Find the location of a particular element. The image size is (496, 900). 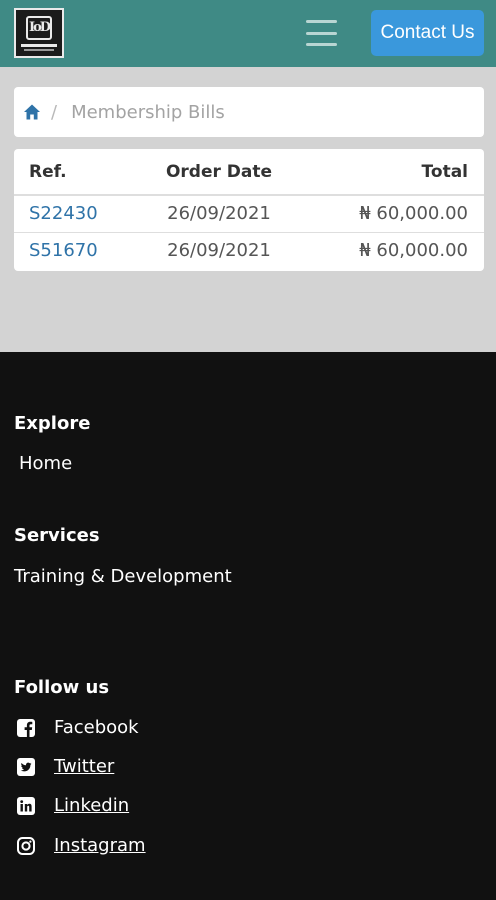

footer-heading-explore: Explore is located at coordinates (52, 423).